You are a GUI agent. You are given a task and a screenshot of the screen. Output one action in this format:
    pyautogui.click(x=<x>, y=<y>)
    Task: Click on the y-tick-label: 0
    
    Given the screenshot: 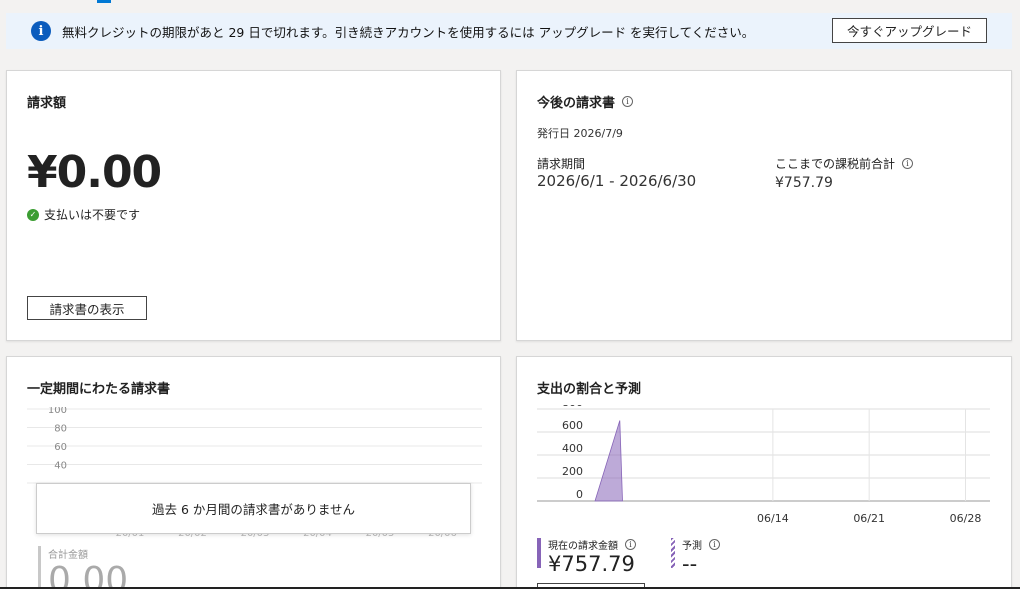 What is the action you would take?
    pyautogui.click(x=579, y=494)
    